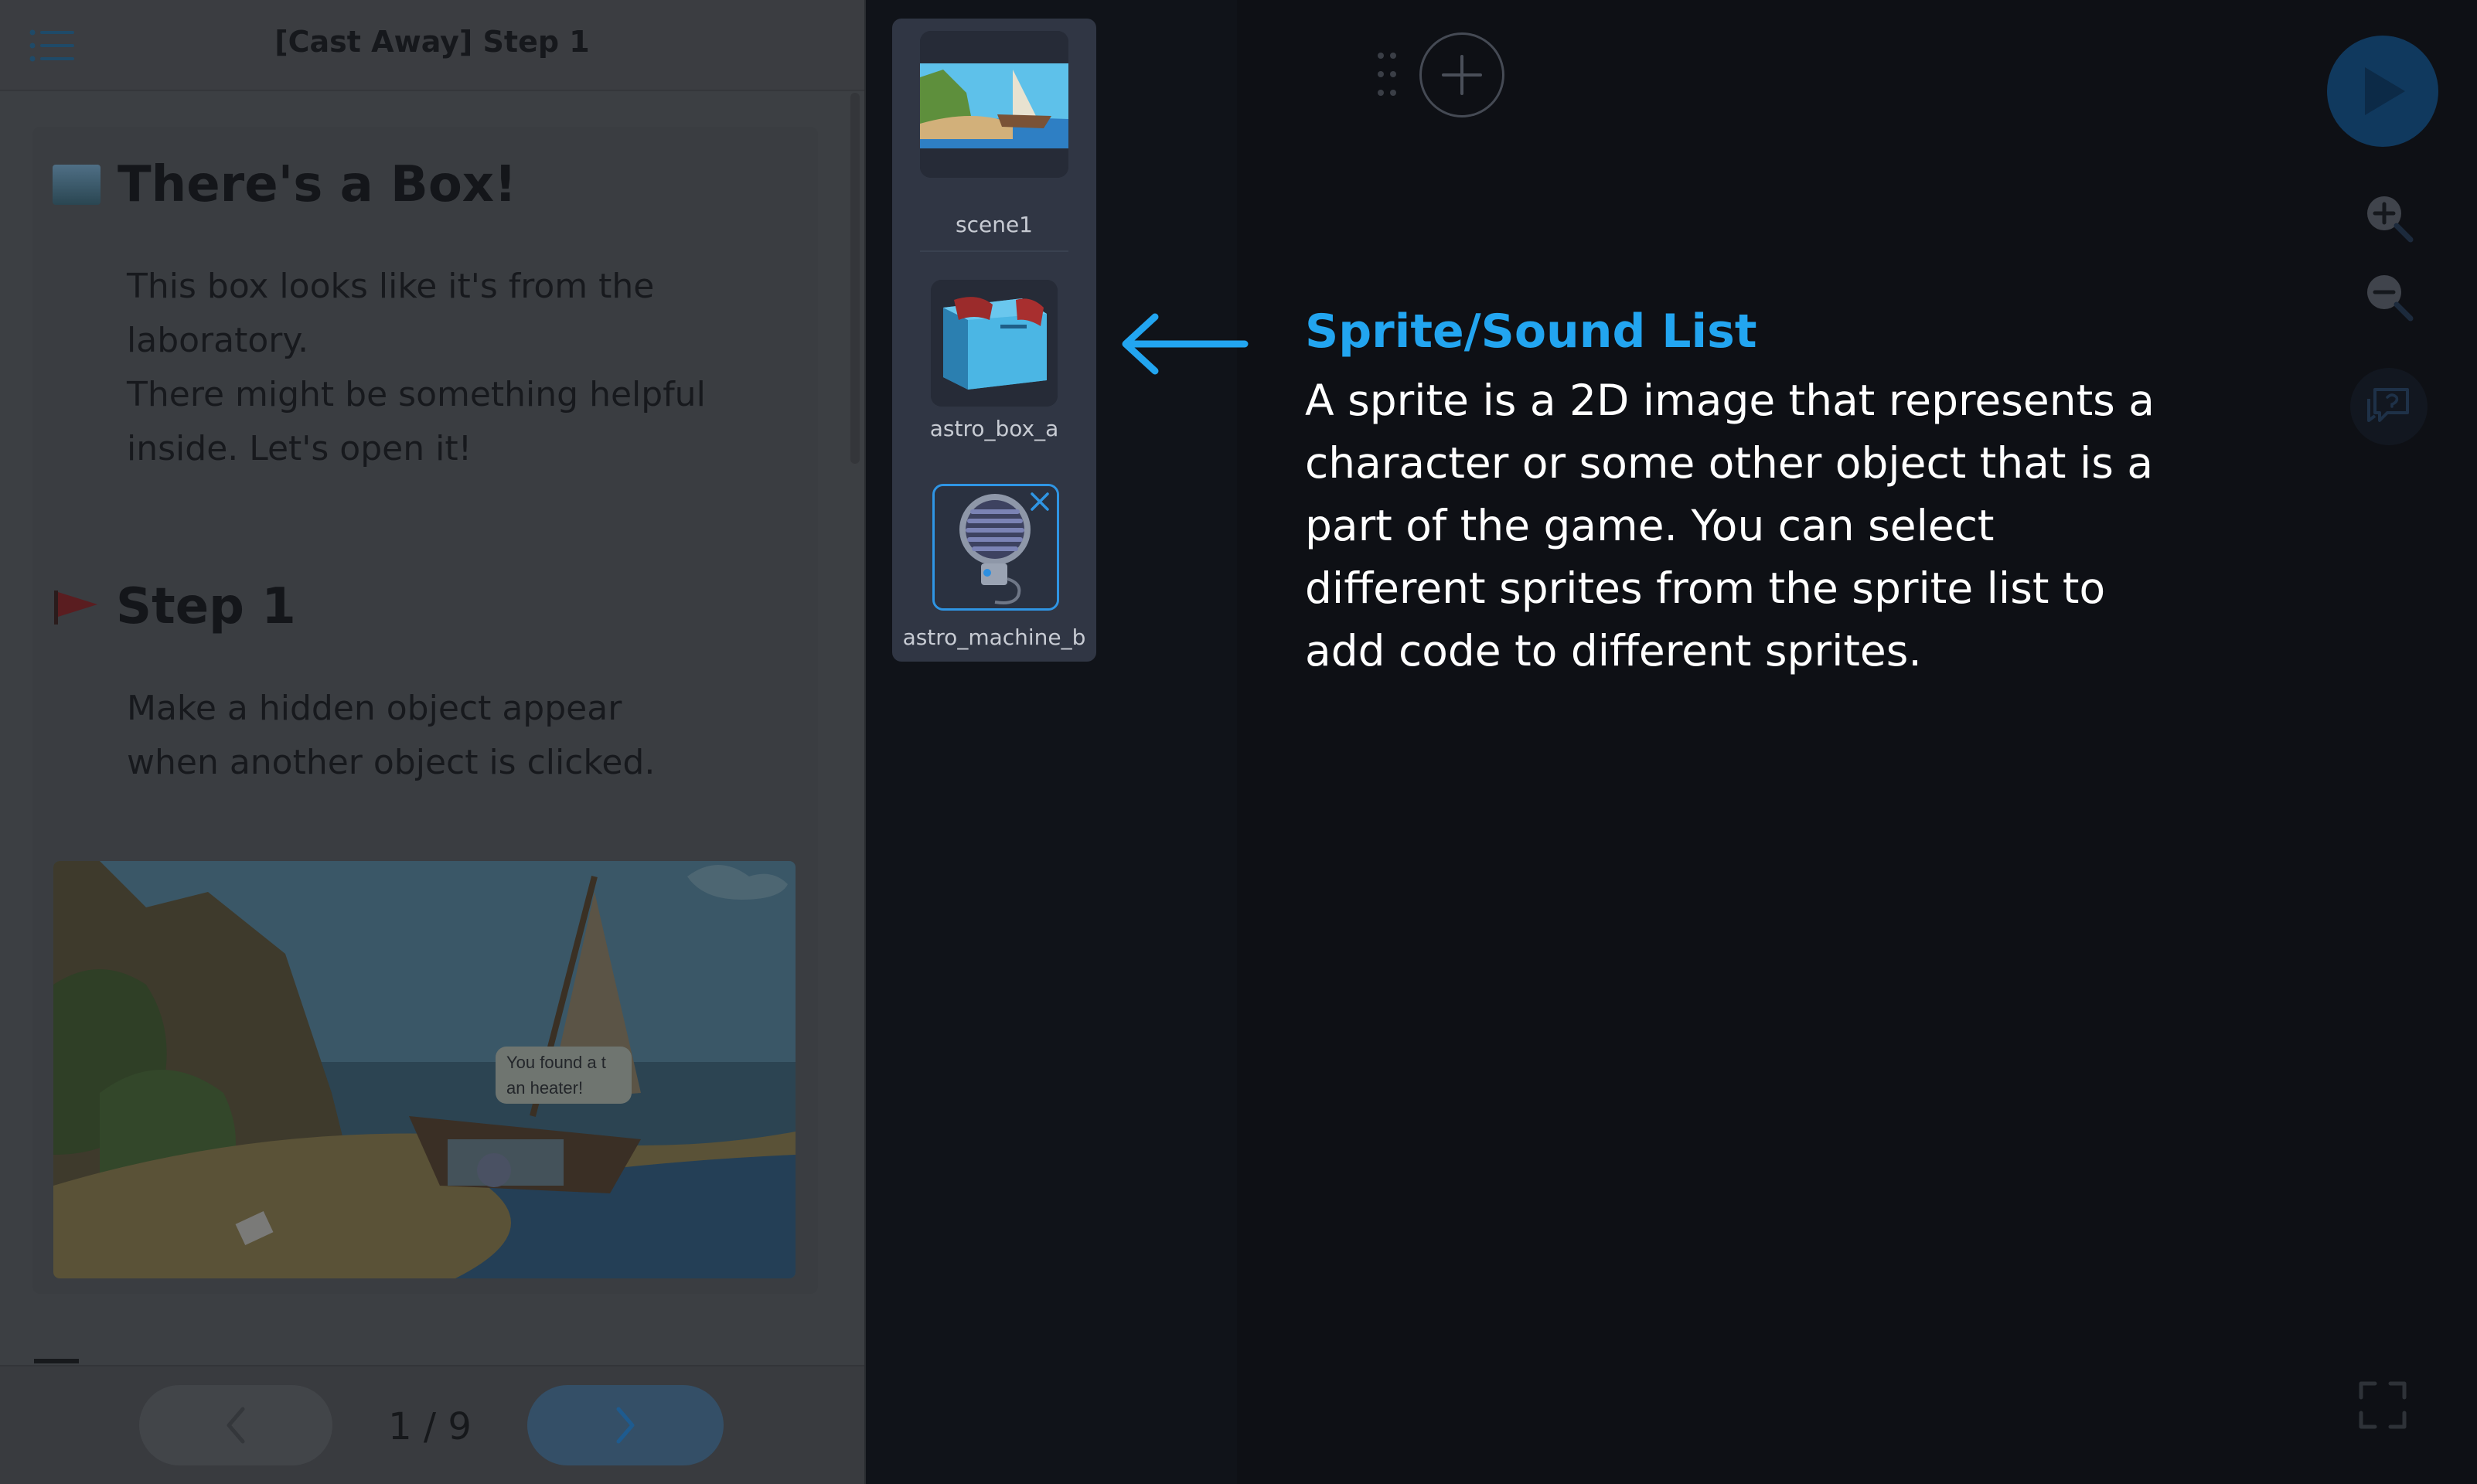 Image resolution: width=2477 pixels, height=1484 pixels. What do you see at coordinates (317, 184) in the screenshot?
I see `lesson-heading: There's a Box!` at bounding box center [317, 184].